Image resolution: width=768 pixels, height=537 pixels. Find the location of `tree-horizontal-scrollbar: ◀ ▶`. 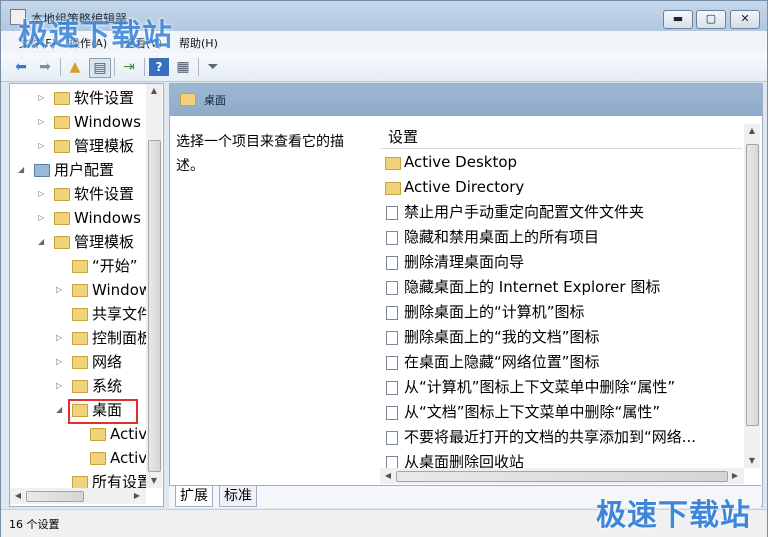

tree-horizontal-scrollbar: ◀ ▶ is located at coordinates (78, 496).